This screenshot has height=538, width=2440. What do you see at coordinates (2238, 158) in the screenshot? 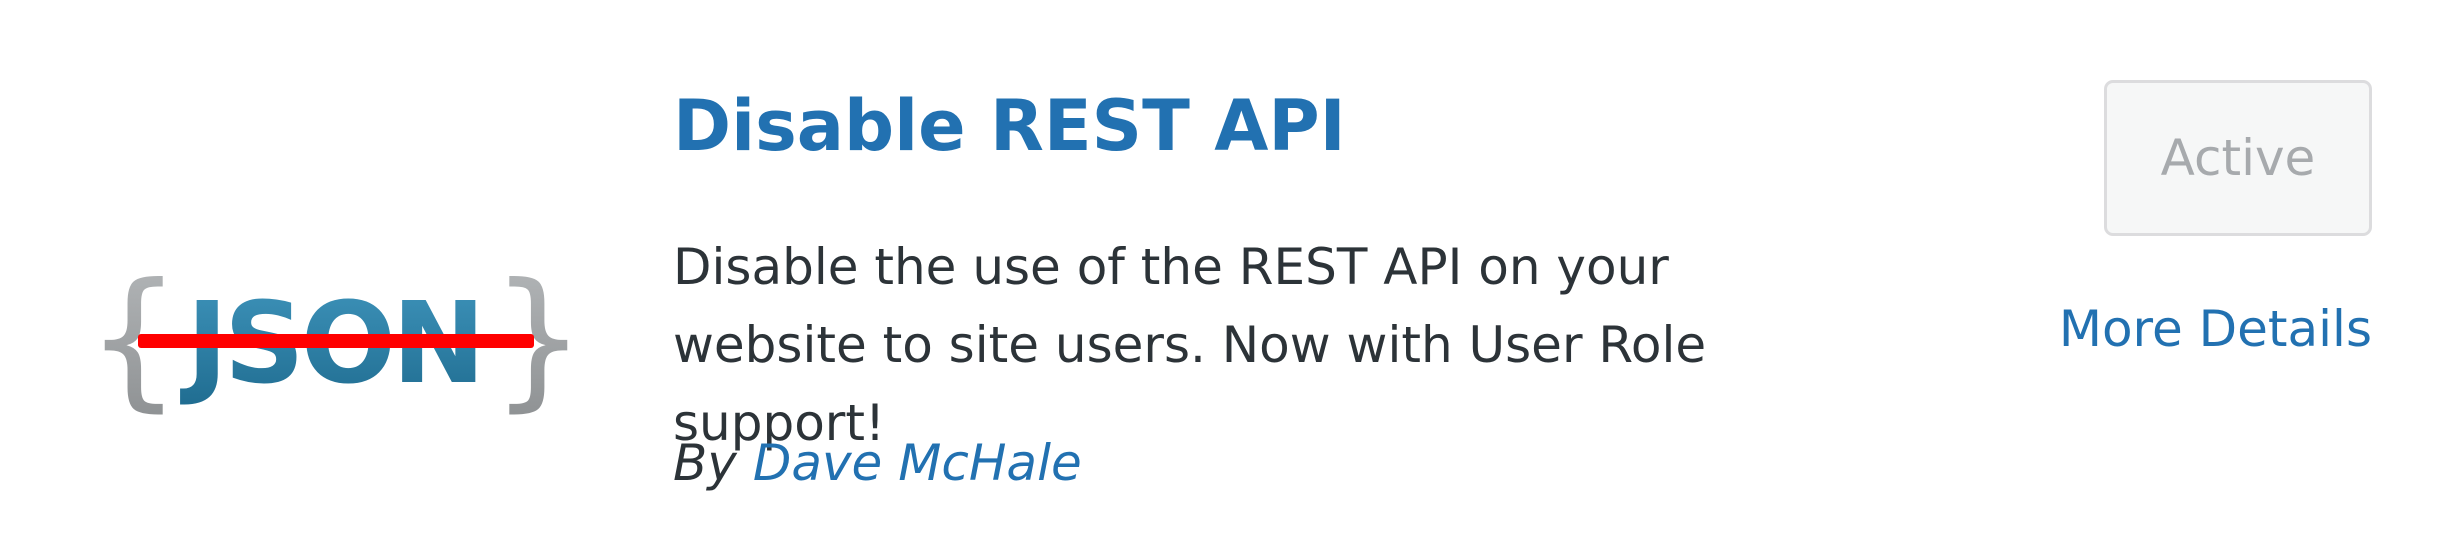
I see `active-status-button: Active` at bounding box center [2238, 158].